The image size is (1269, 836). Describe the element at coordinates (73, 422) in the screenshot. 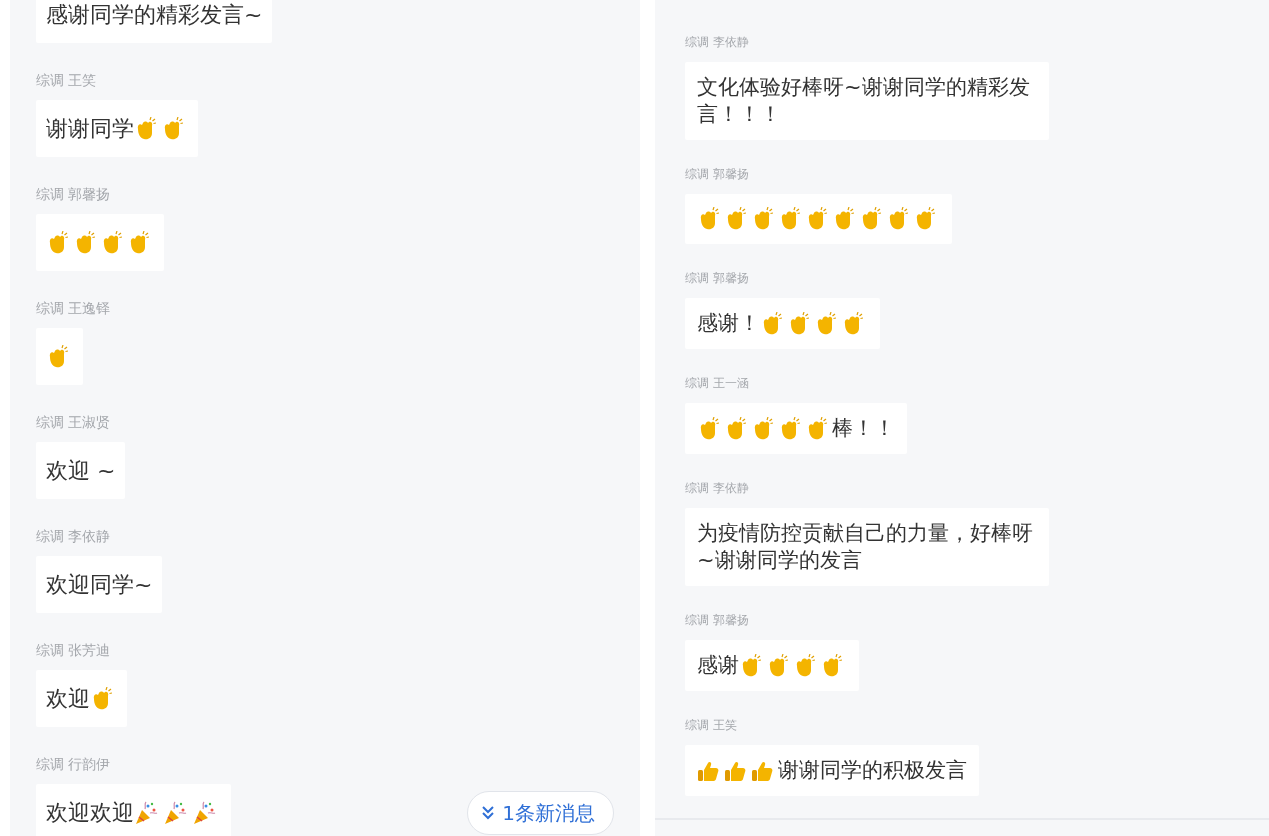

I see `sender-name: 综调 王淑贤` at that location.